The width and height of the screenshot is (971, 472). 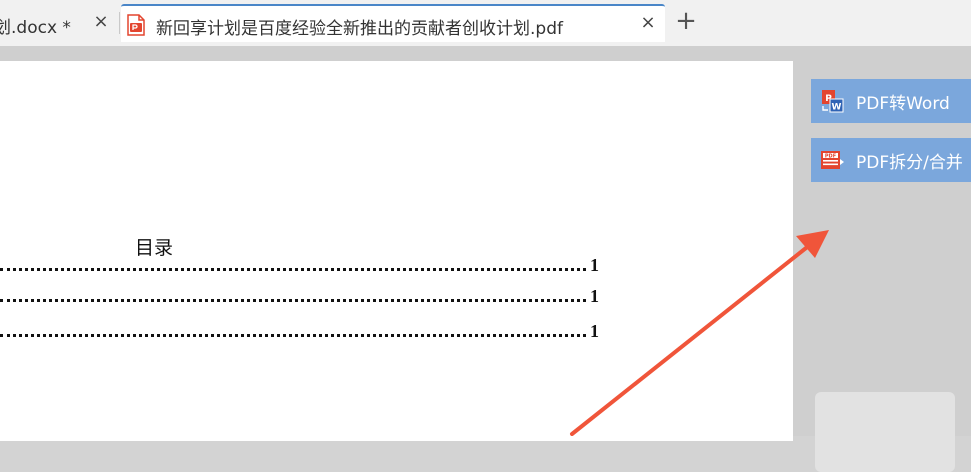 I want to click on pdf-to-word-button: P W PDF转Word, so click(x=891, y=101).